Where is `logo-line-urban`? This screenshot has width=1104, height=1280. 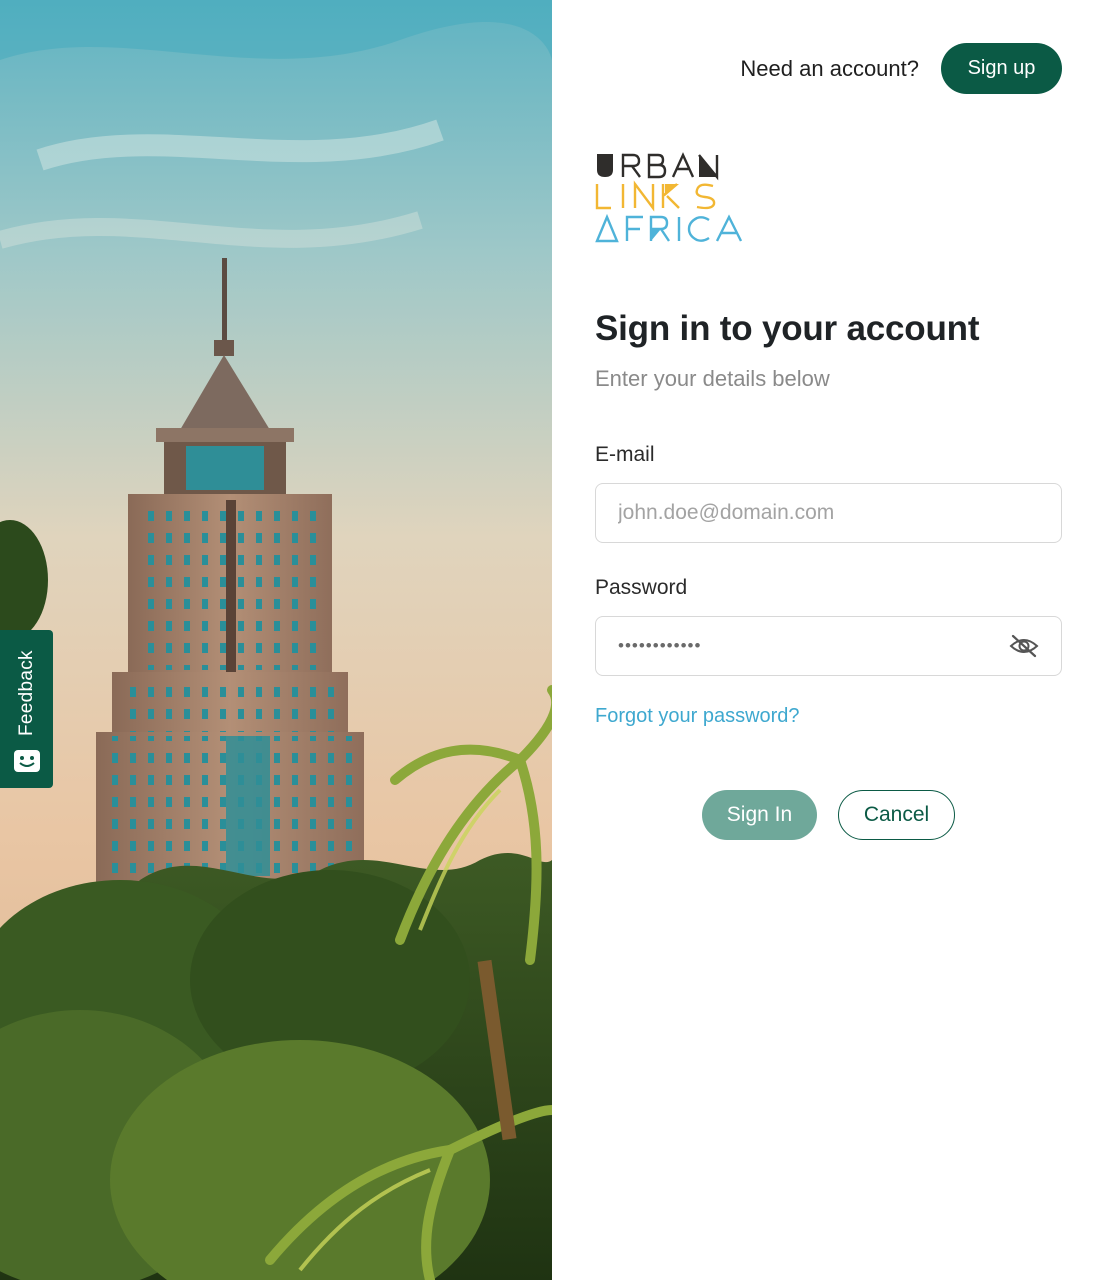 logo-line-urban is located at coordinates (658, 166).